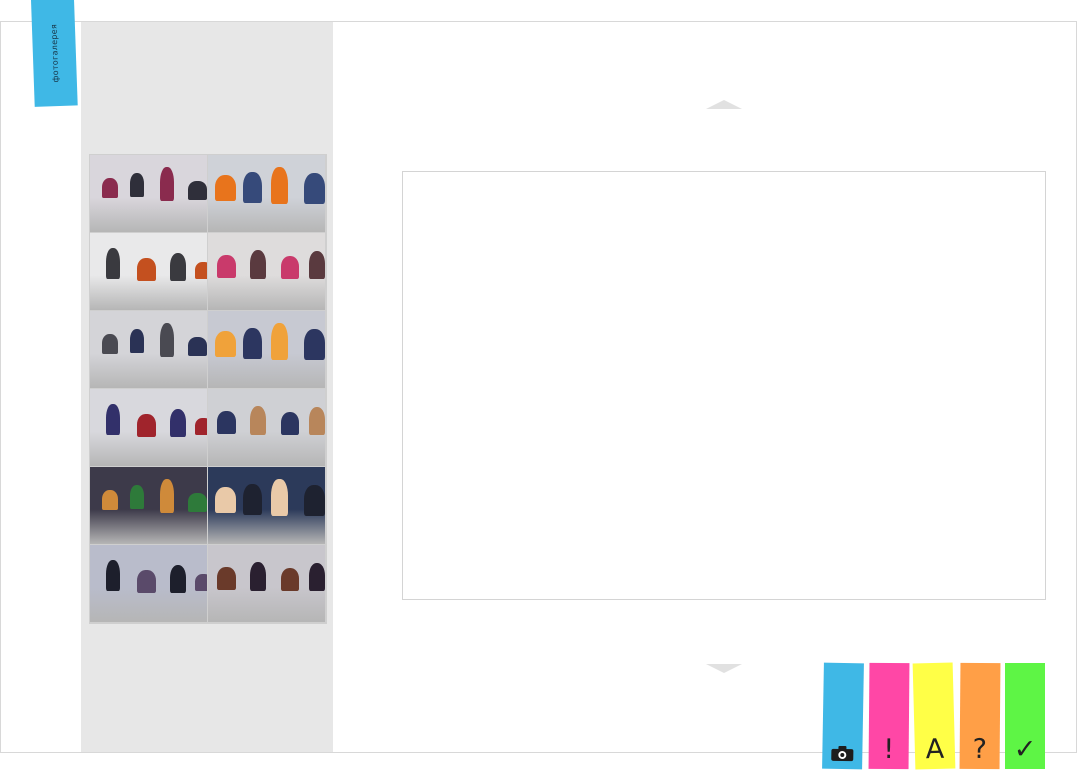  I want to click on tab-photo, so click(843, 716).